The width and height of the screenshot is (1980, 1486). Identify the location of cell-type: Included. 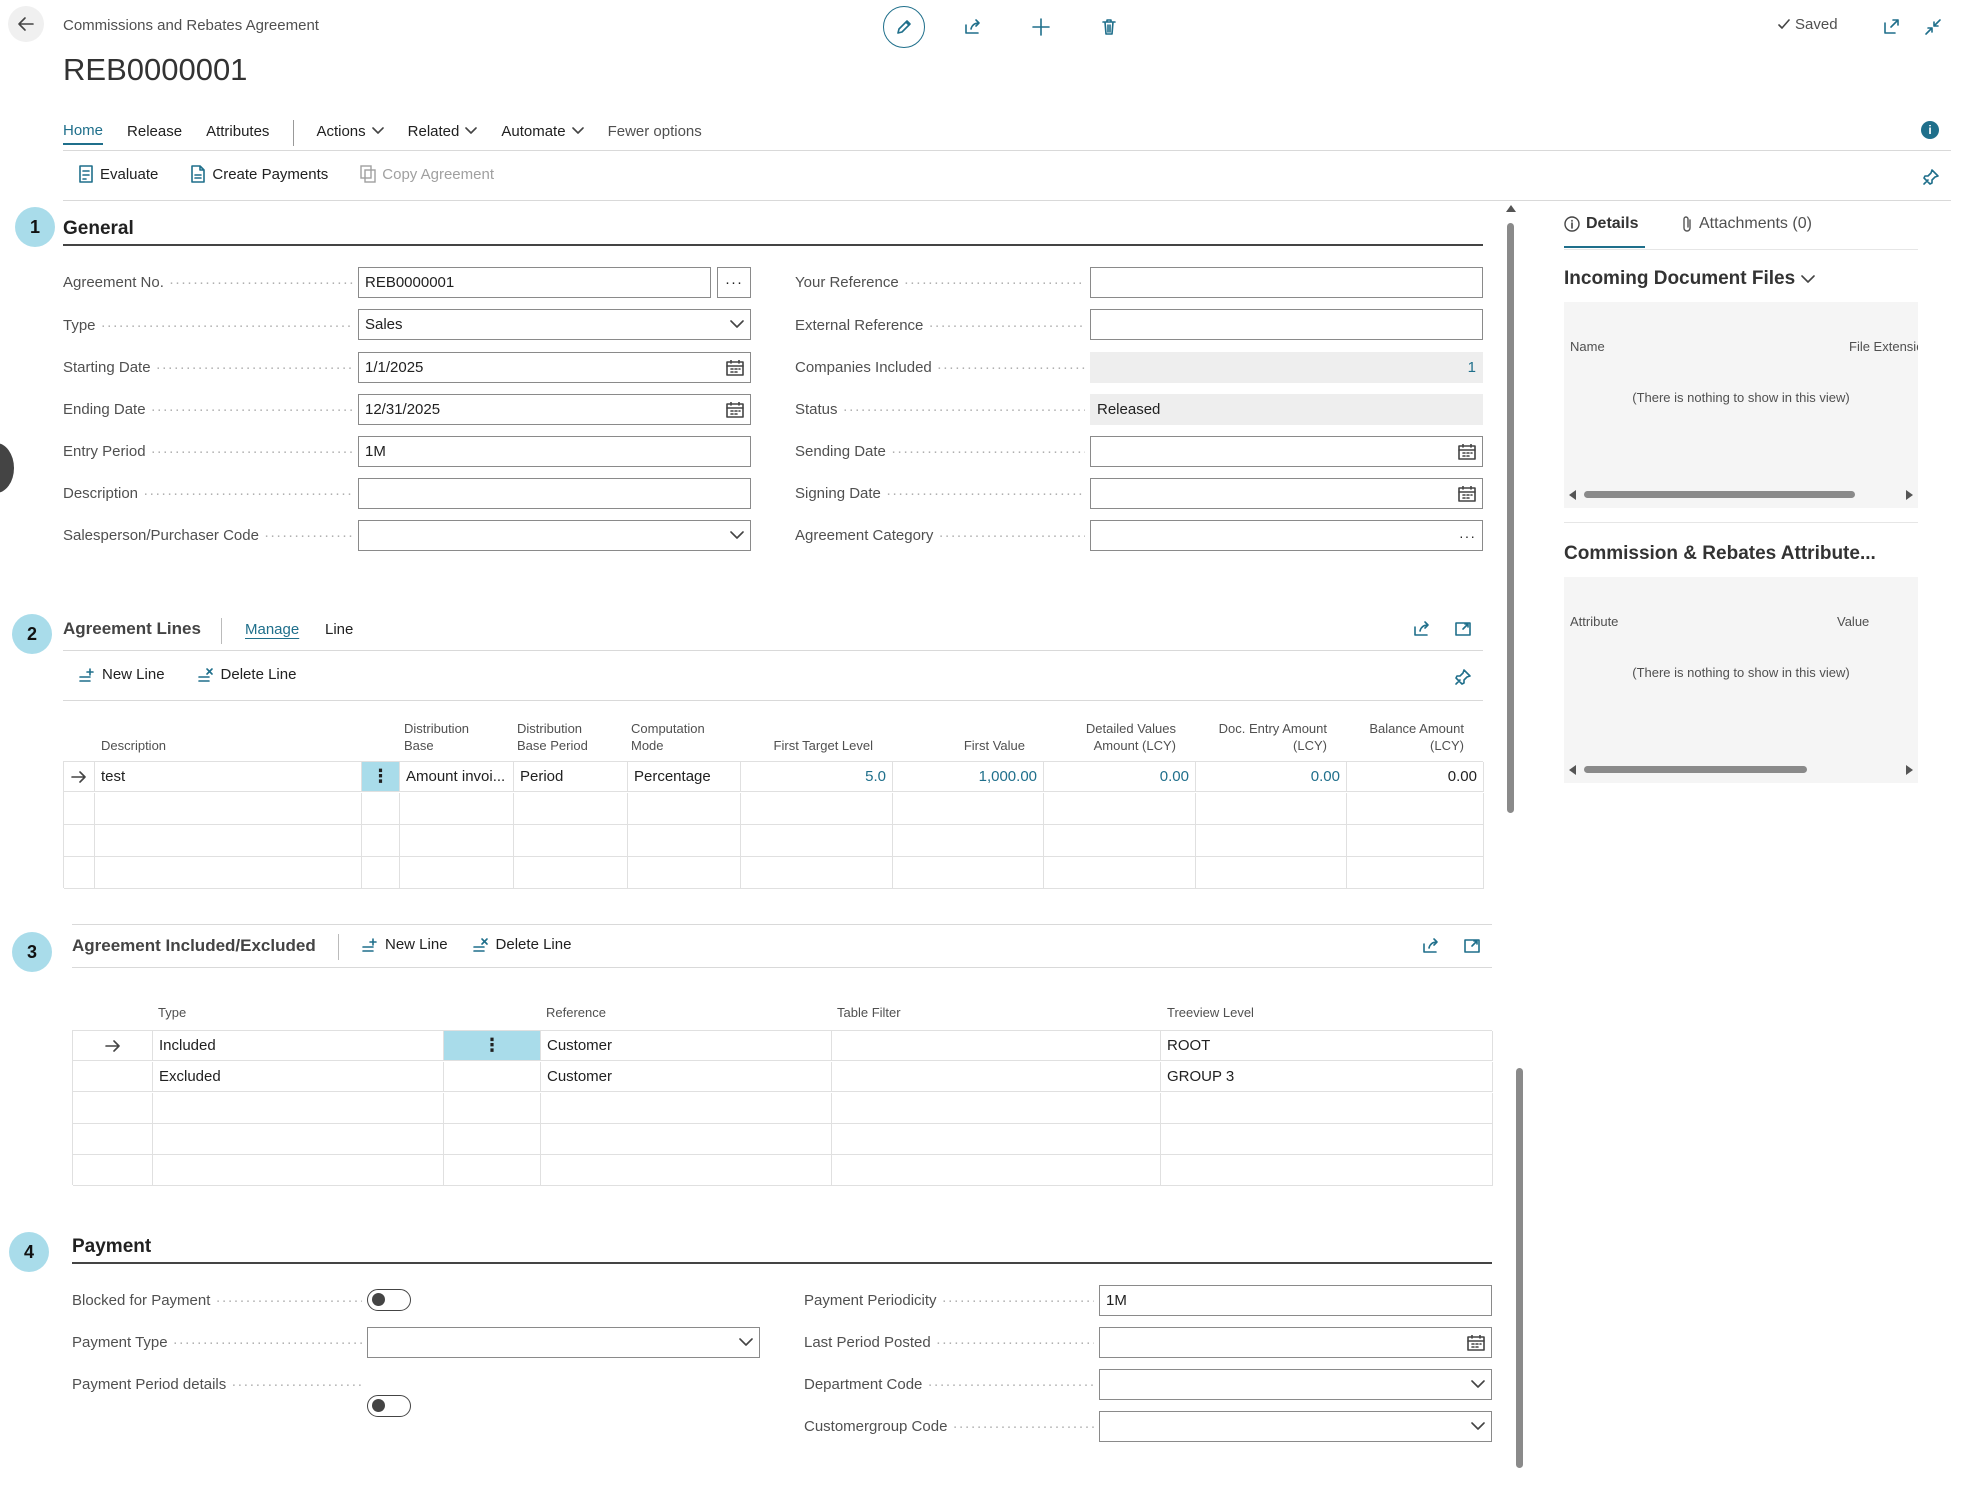
(298, 1046).